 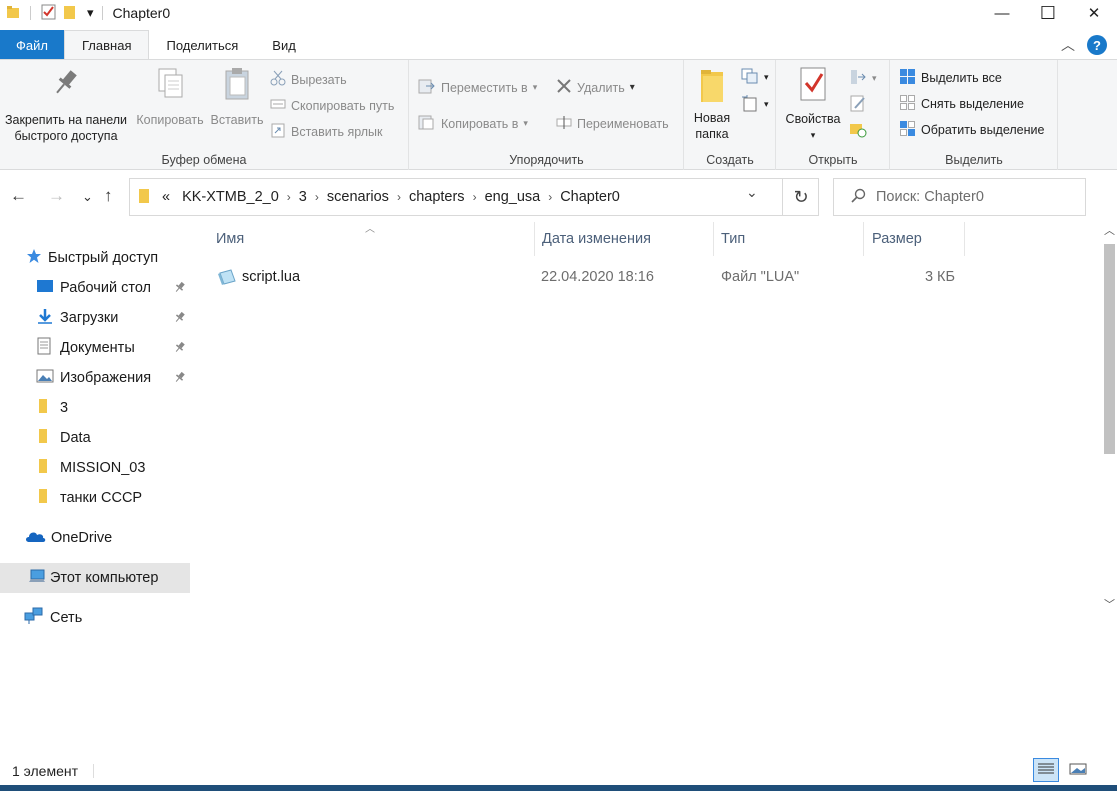 I want to click on large-icons-view-button, so click(x=1078, y=770).